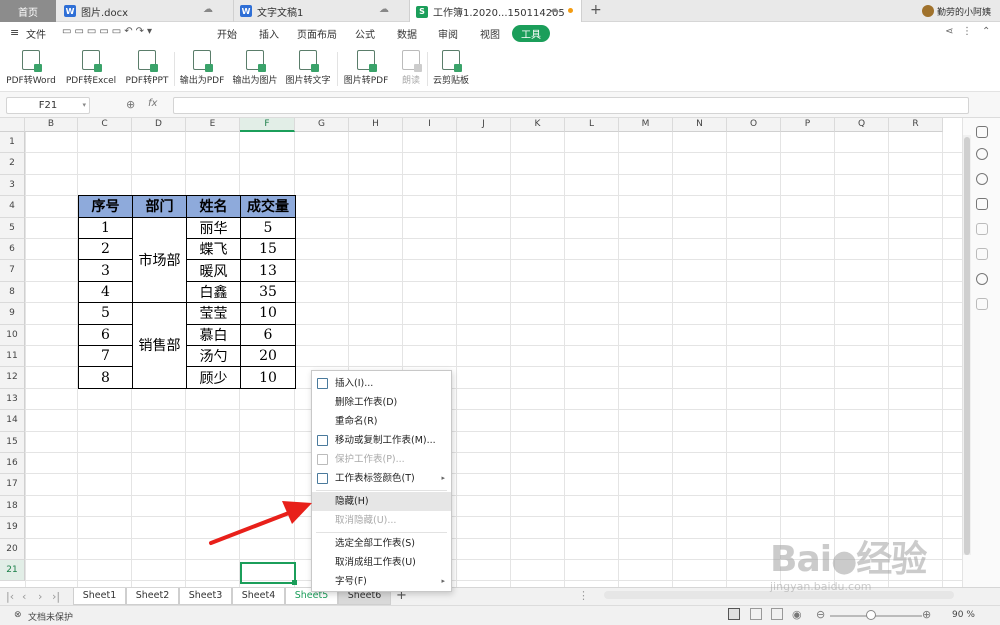 Image resolution: width=1000 pixels, height=625 pixels. What do you see at coordinates (14, 32) in the screenshot?
I see `hamburger-icon: ≡` at bounding box center [14, 32].